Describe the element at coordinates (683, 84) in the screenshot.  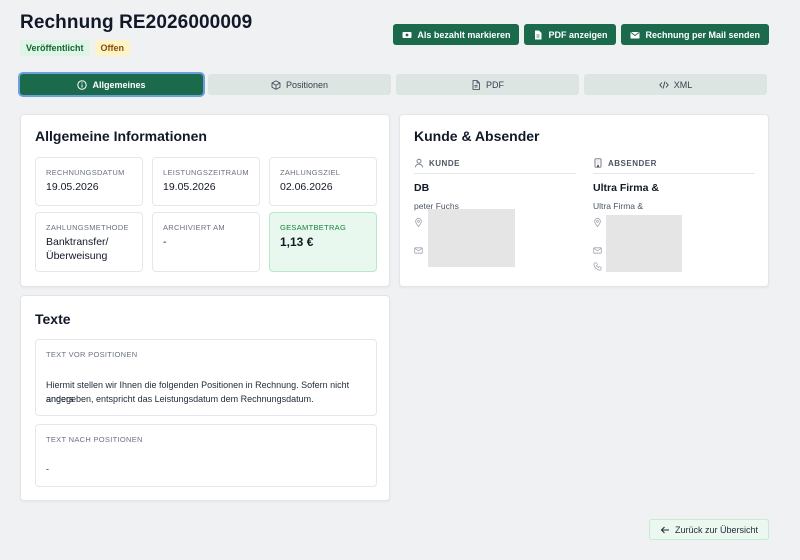
I see `tab-label: XML` at that location.